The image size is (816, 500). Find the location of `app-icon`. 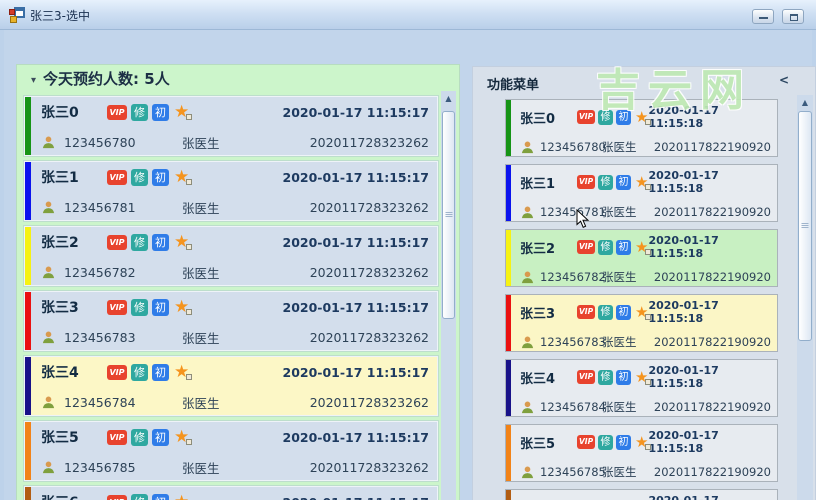

app-icon is located at coordinates (17, 15).